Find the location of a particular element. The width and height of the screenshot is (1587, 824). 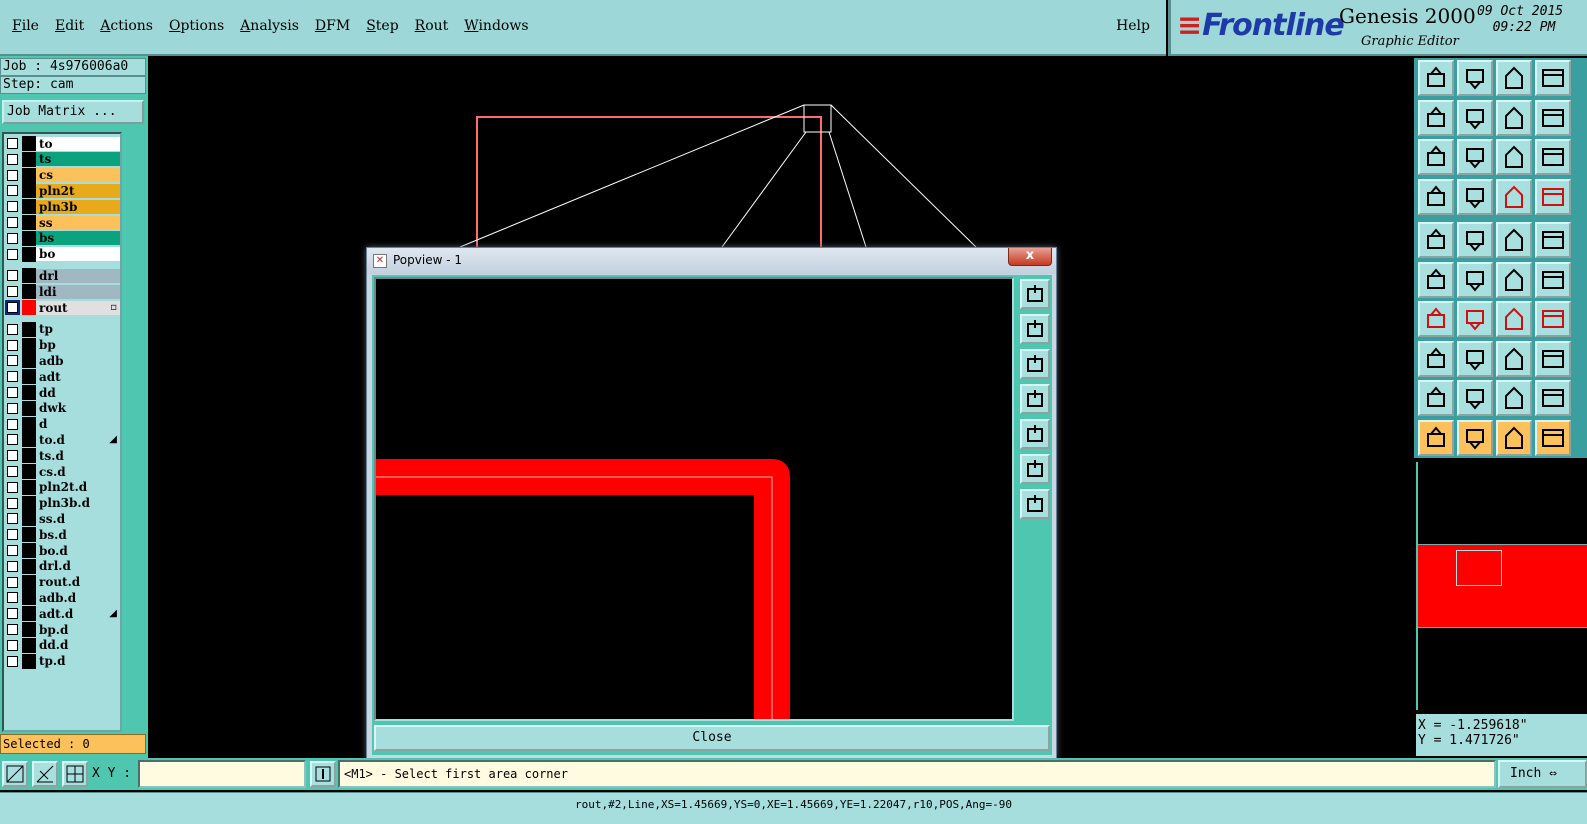

redo-tool-button is located at coordinates (1475, 117).